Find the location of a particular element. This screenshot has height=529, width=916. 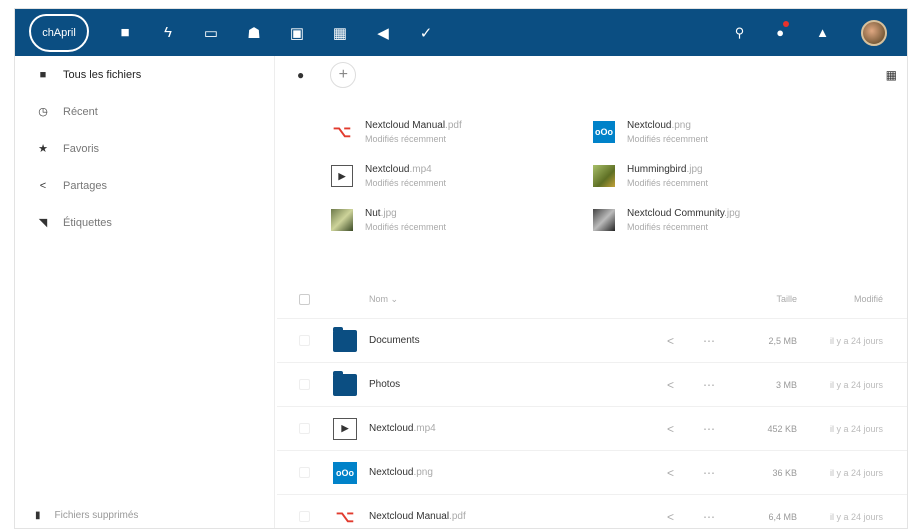

notifications-icon: ● is located at coordinates (783, 30).